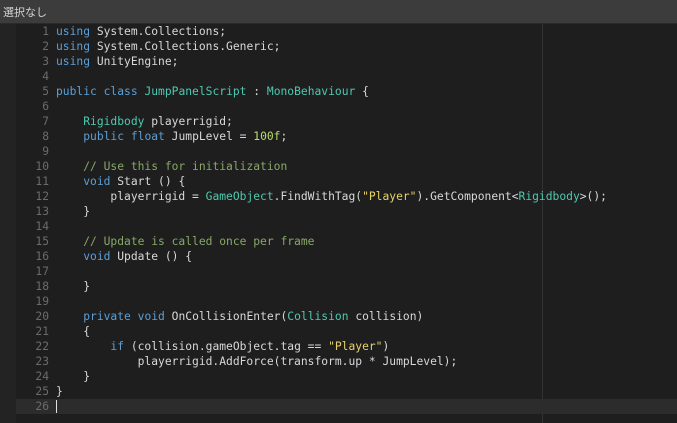 Image resolution: width=677 pixels, height=423 pixels. Describe the element at coordinates (42, 331) in the screenshot. I see `line-number: 21` at that location.